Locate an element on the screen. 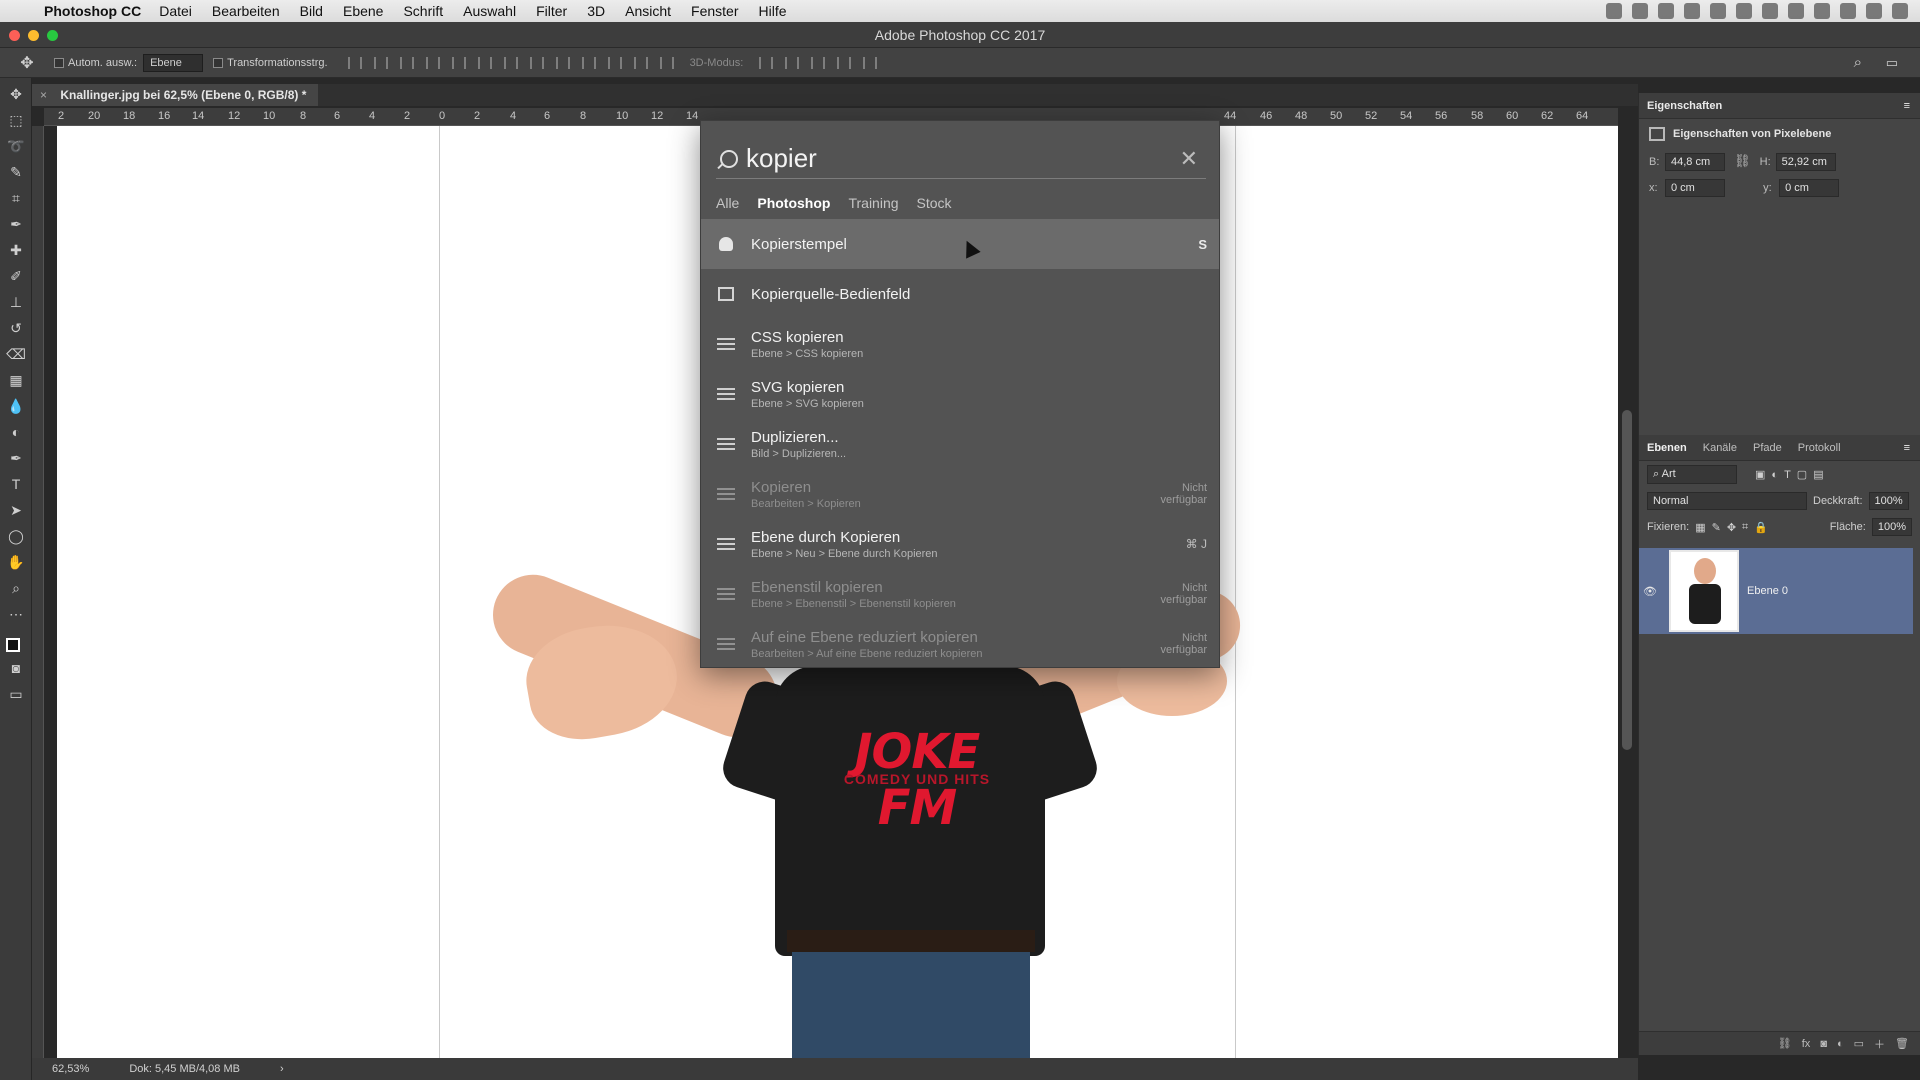 The width and height of the screenshot is (1920, 1080). distribute-top-icon is located at coordinates (510, 62).